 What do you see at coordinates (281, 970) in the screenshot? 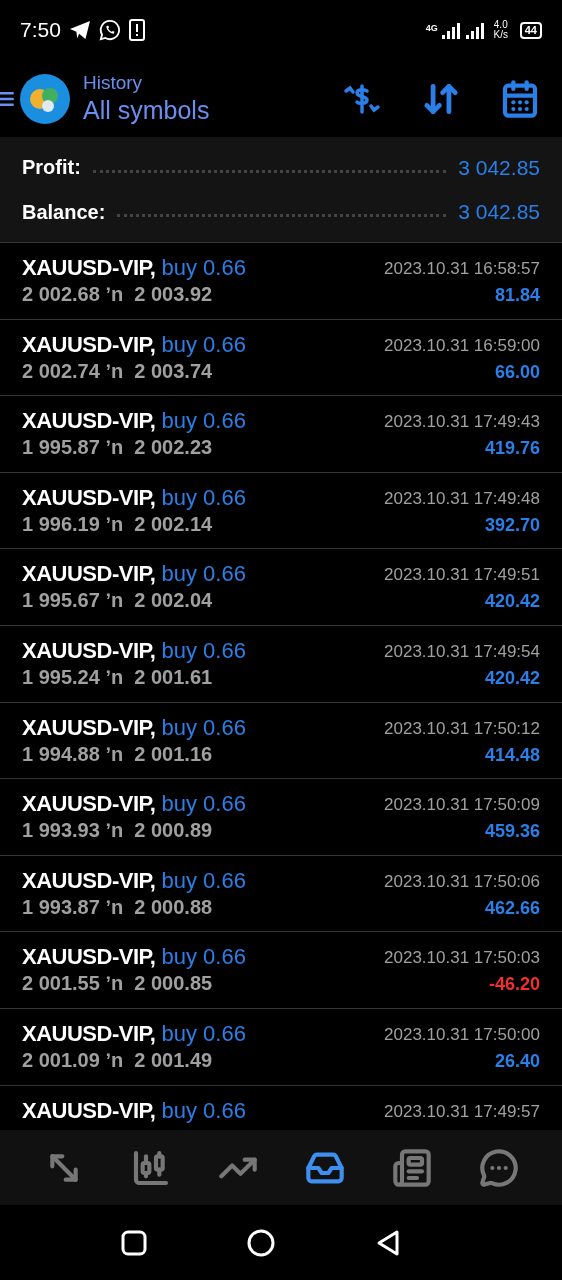
I see `deal-row: XAUUSD-VIP, buy 0.66 2 001.55 ʼn 2 000.85 2023.10.31 17:50:03 -46.20` at bounding box center [281, 970].